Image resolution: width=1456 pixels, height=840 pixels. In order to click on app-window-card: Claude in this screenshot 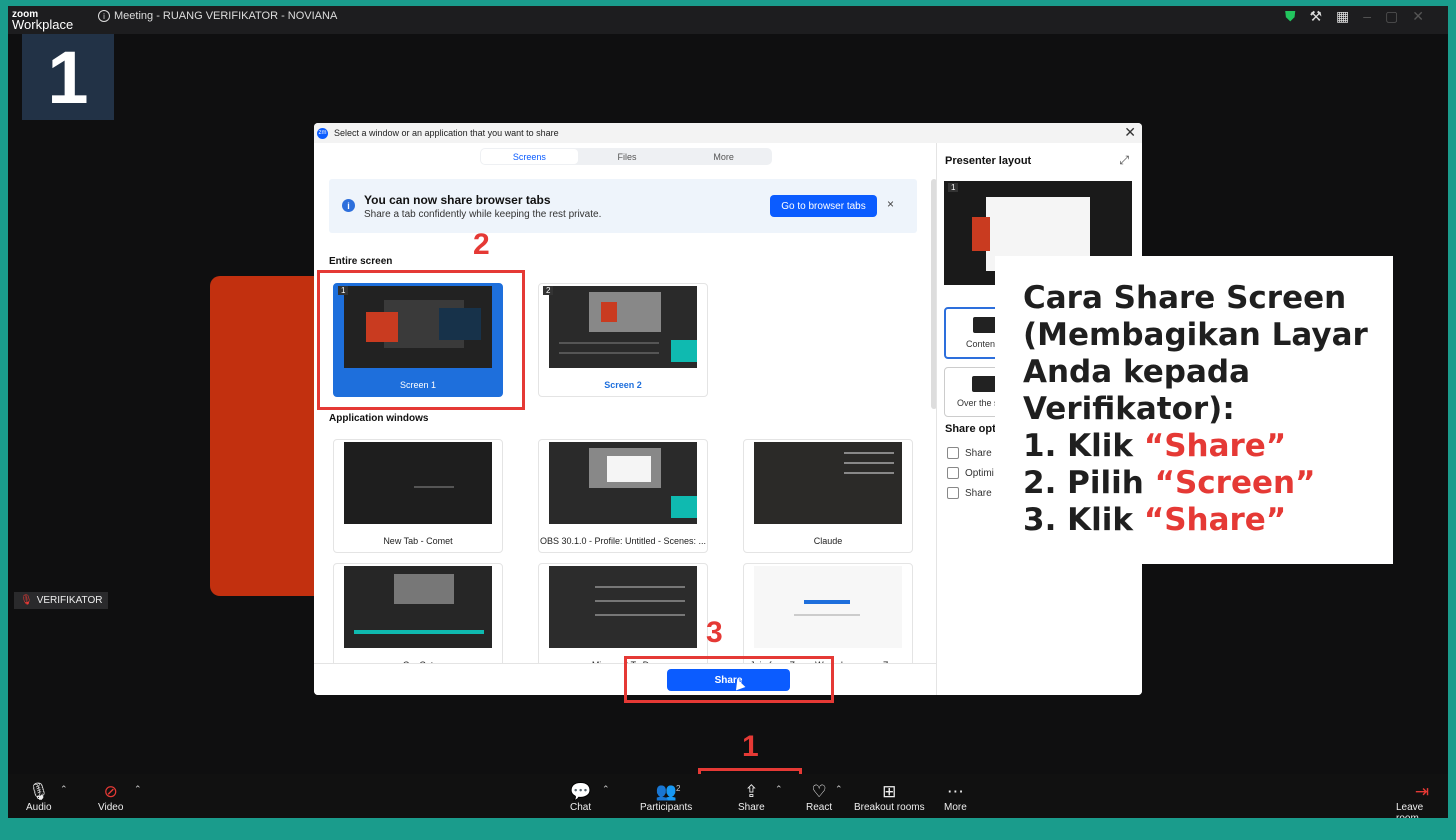, I will do `click(828, 496)`.